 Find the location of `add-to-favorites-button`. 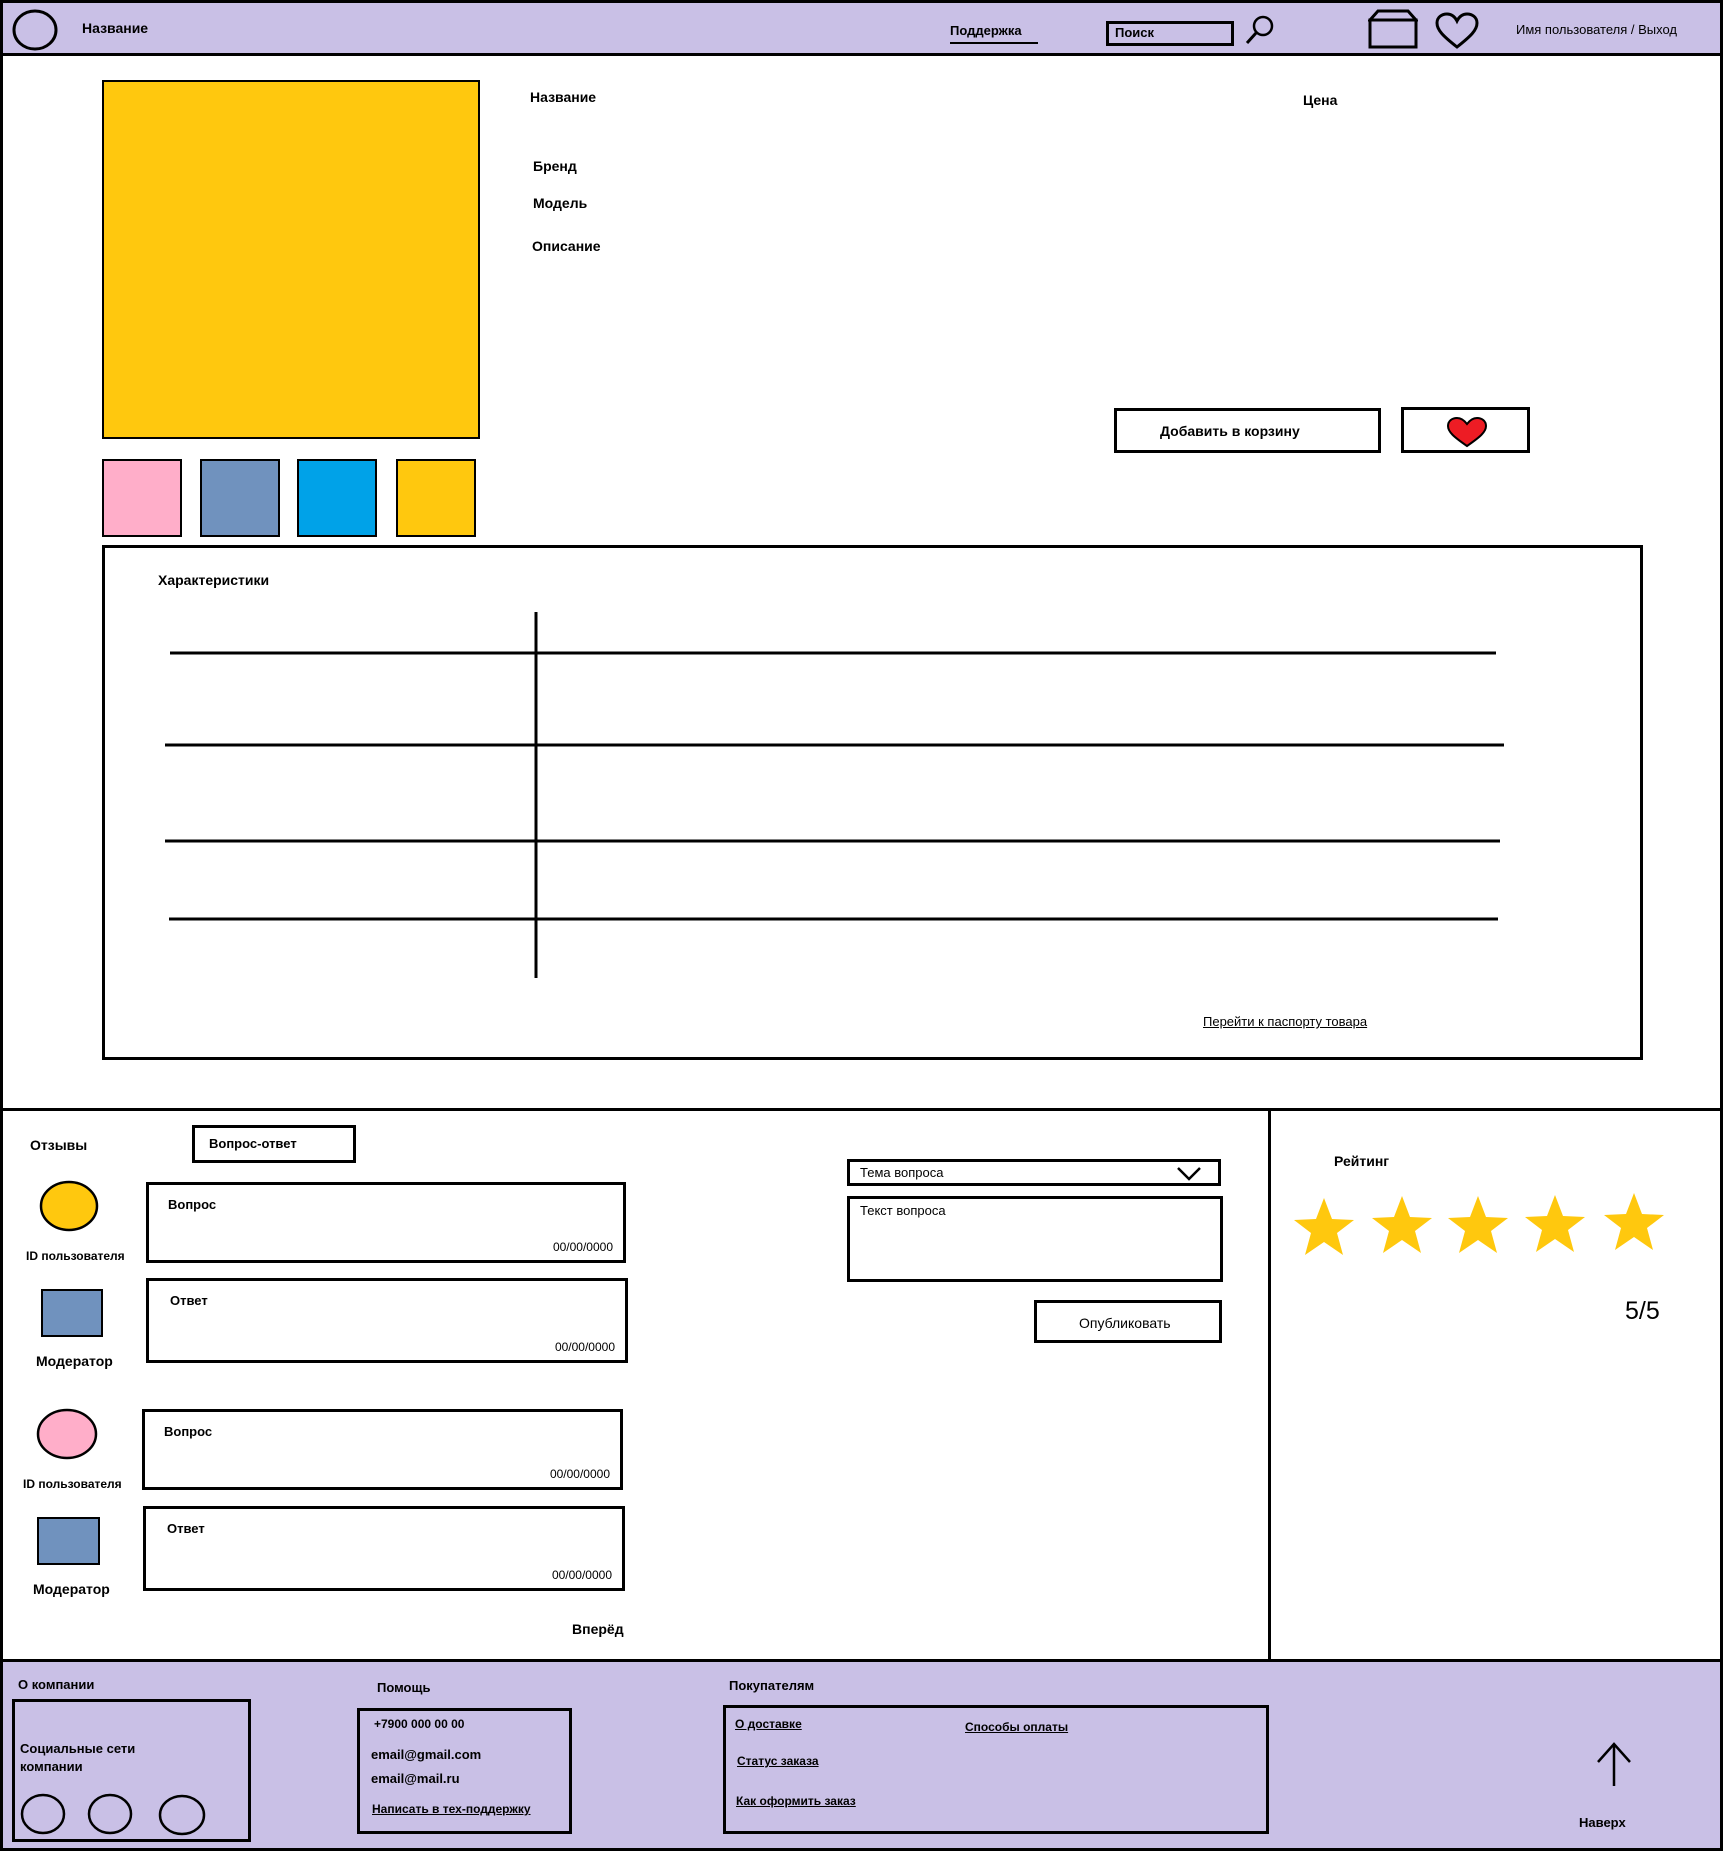

add-to-favorites-button is located at coordinates (1465, 430).